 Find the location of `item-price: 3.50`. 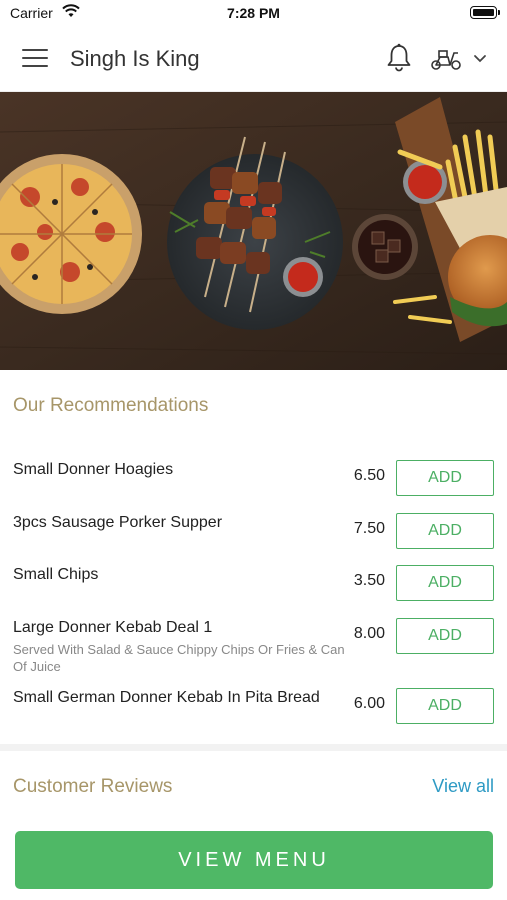

item-price: 3.50 is located at coordinates (369, 580).